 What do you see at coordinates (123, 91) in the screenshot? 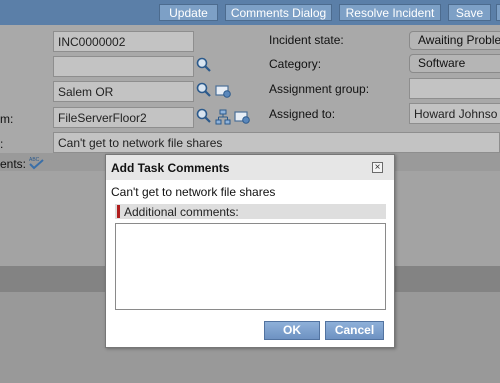
I see `location-field: Salem OR` at bounding box center [123, 91].